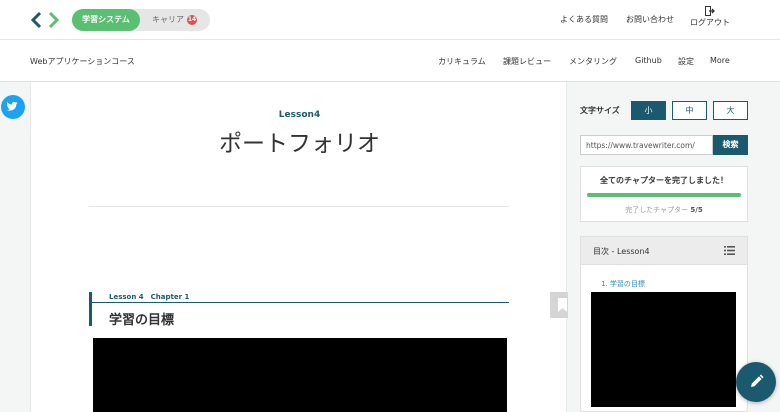 This screenshot has width=780, height=412. I want to click on system-switch: 学習システム キャリア 14, so click(141, 20).